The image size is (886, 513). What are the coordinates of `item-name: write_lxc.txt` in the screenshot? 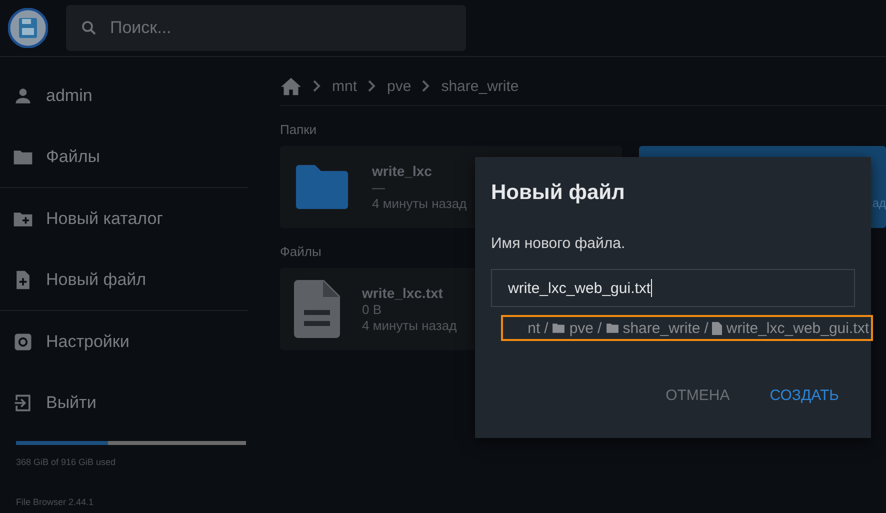 It's located at (403, 293).